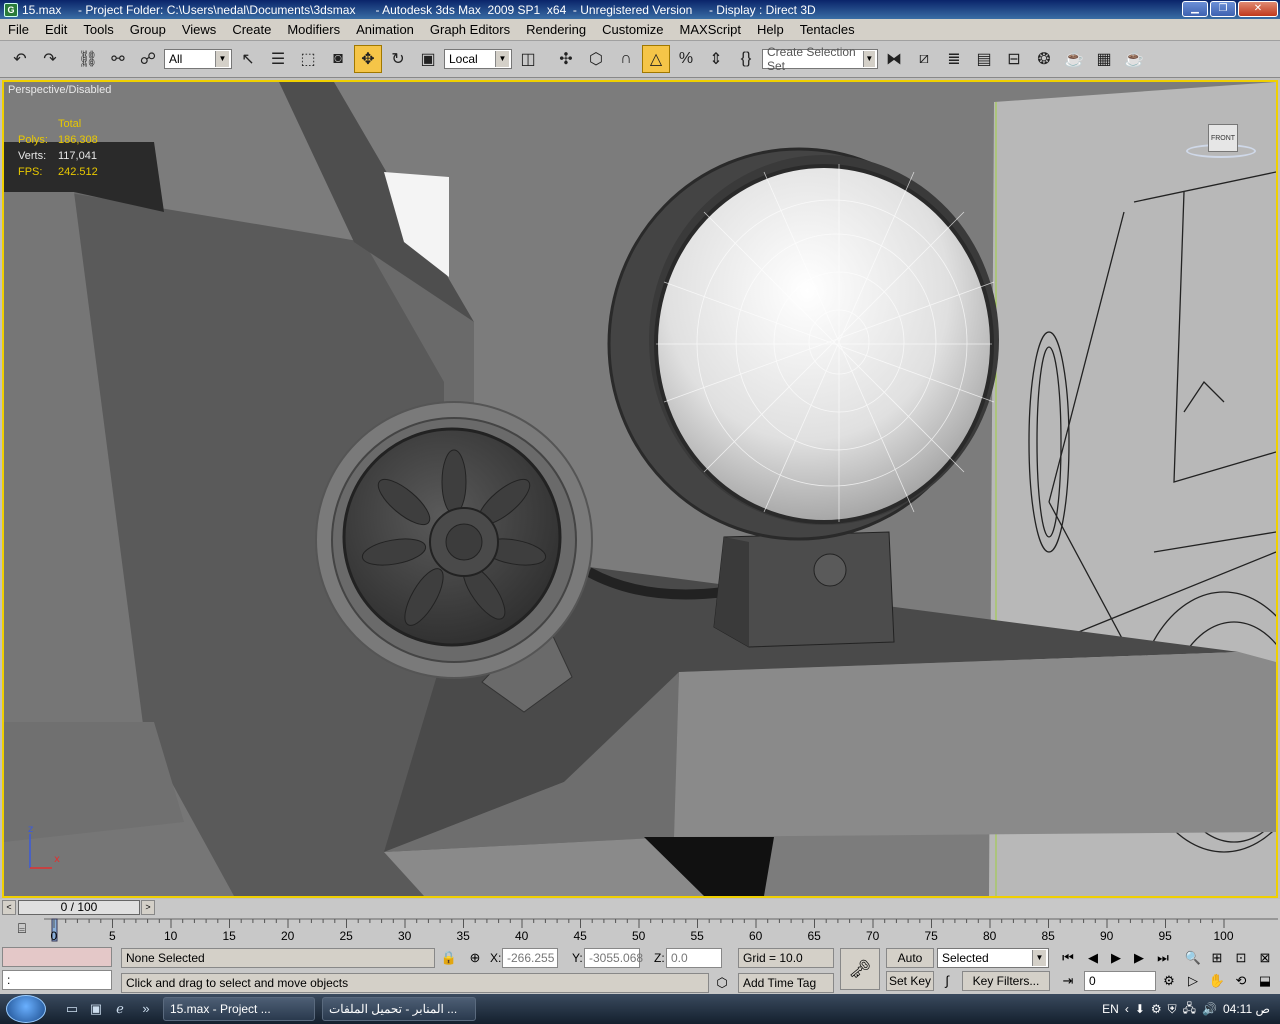 The image size is (1280, 1024). What do you see at coordinates (118, 59) in the screenshot?
I see `unlink-icon: ⚯` at bounding box center [118, 59].